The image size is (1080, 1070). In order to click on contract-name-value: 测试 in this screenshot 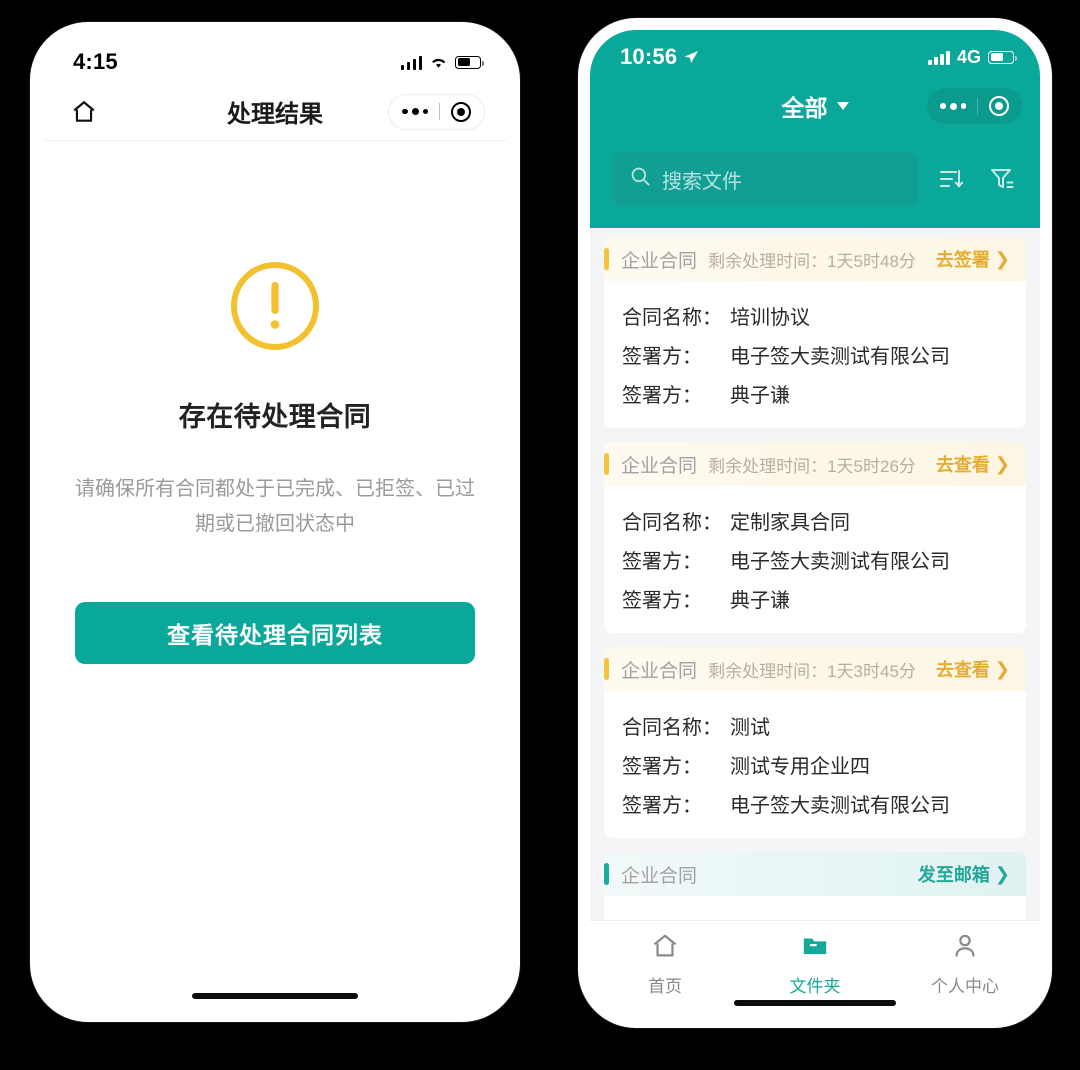, I will do `click(750, 728)`.